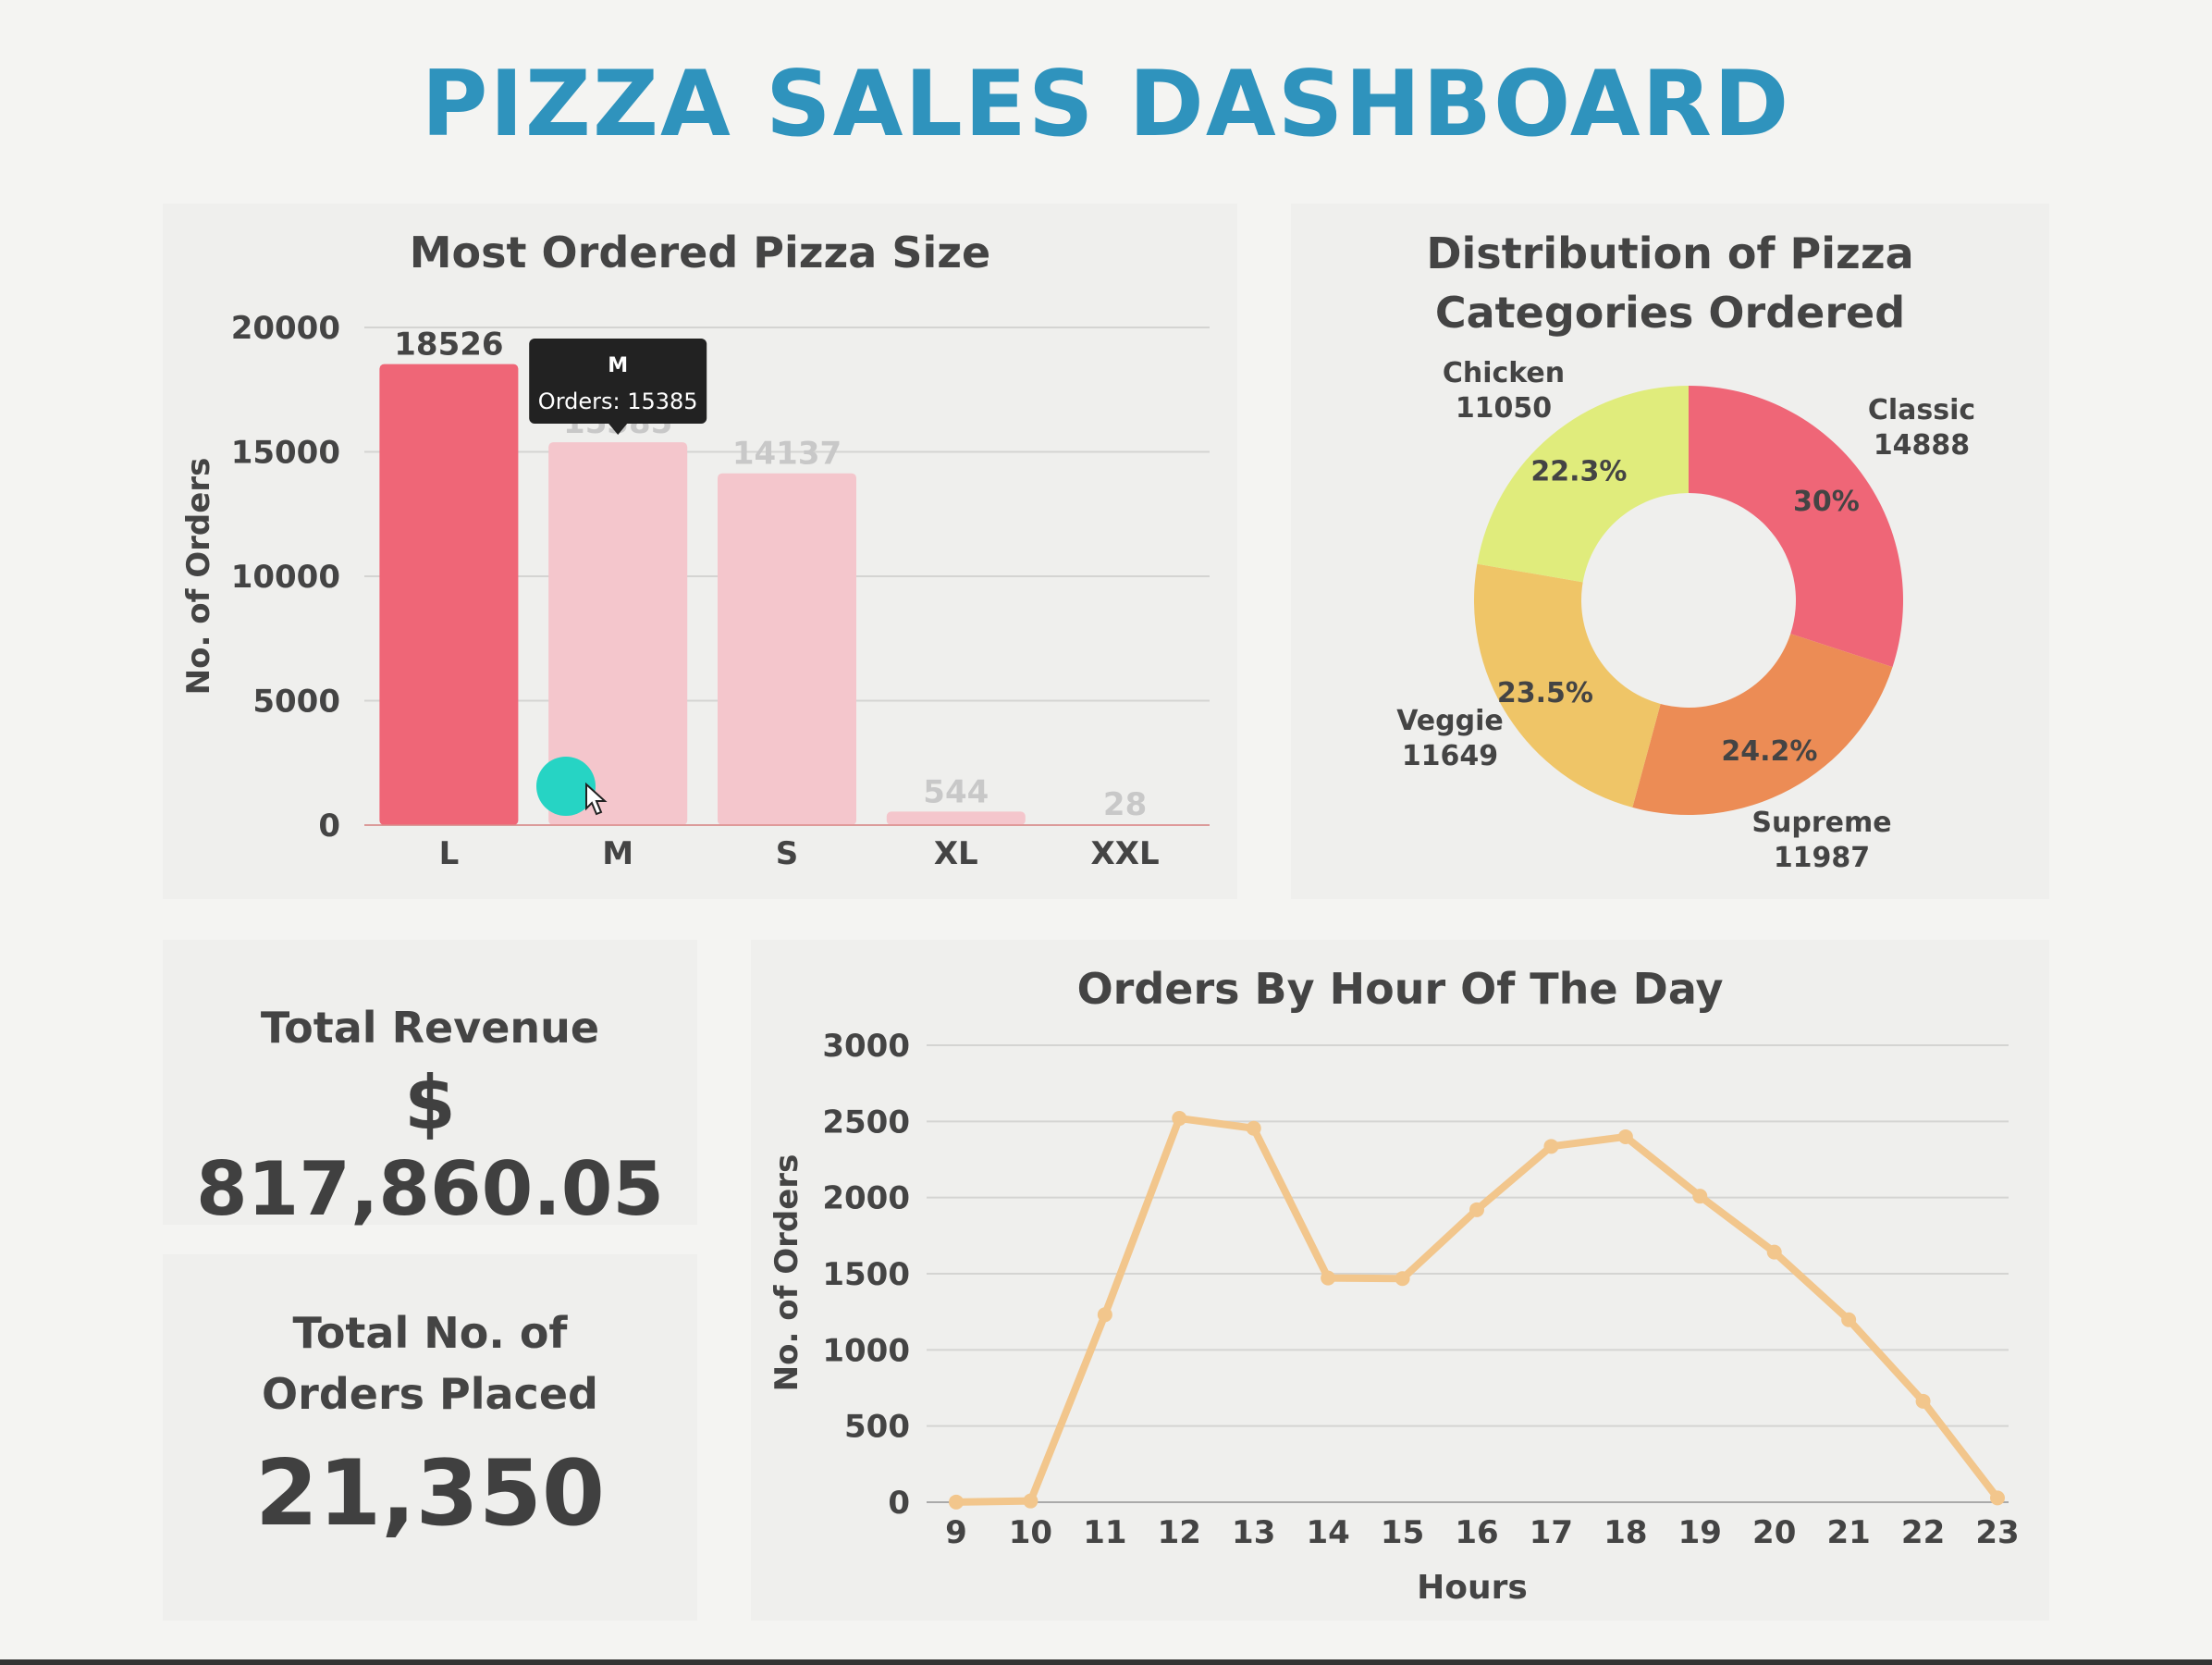 The image size is (2212, 1665). What do you see at coordinates (877, 1428) in the screenshot?
I see `line-y-tick: 500` at bounding box center [877, 1428].